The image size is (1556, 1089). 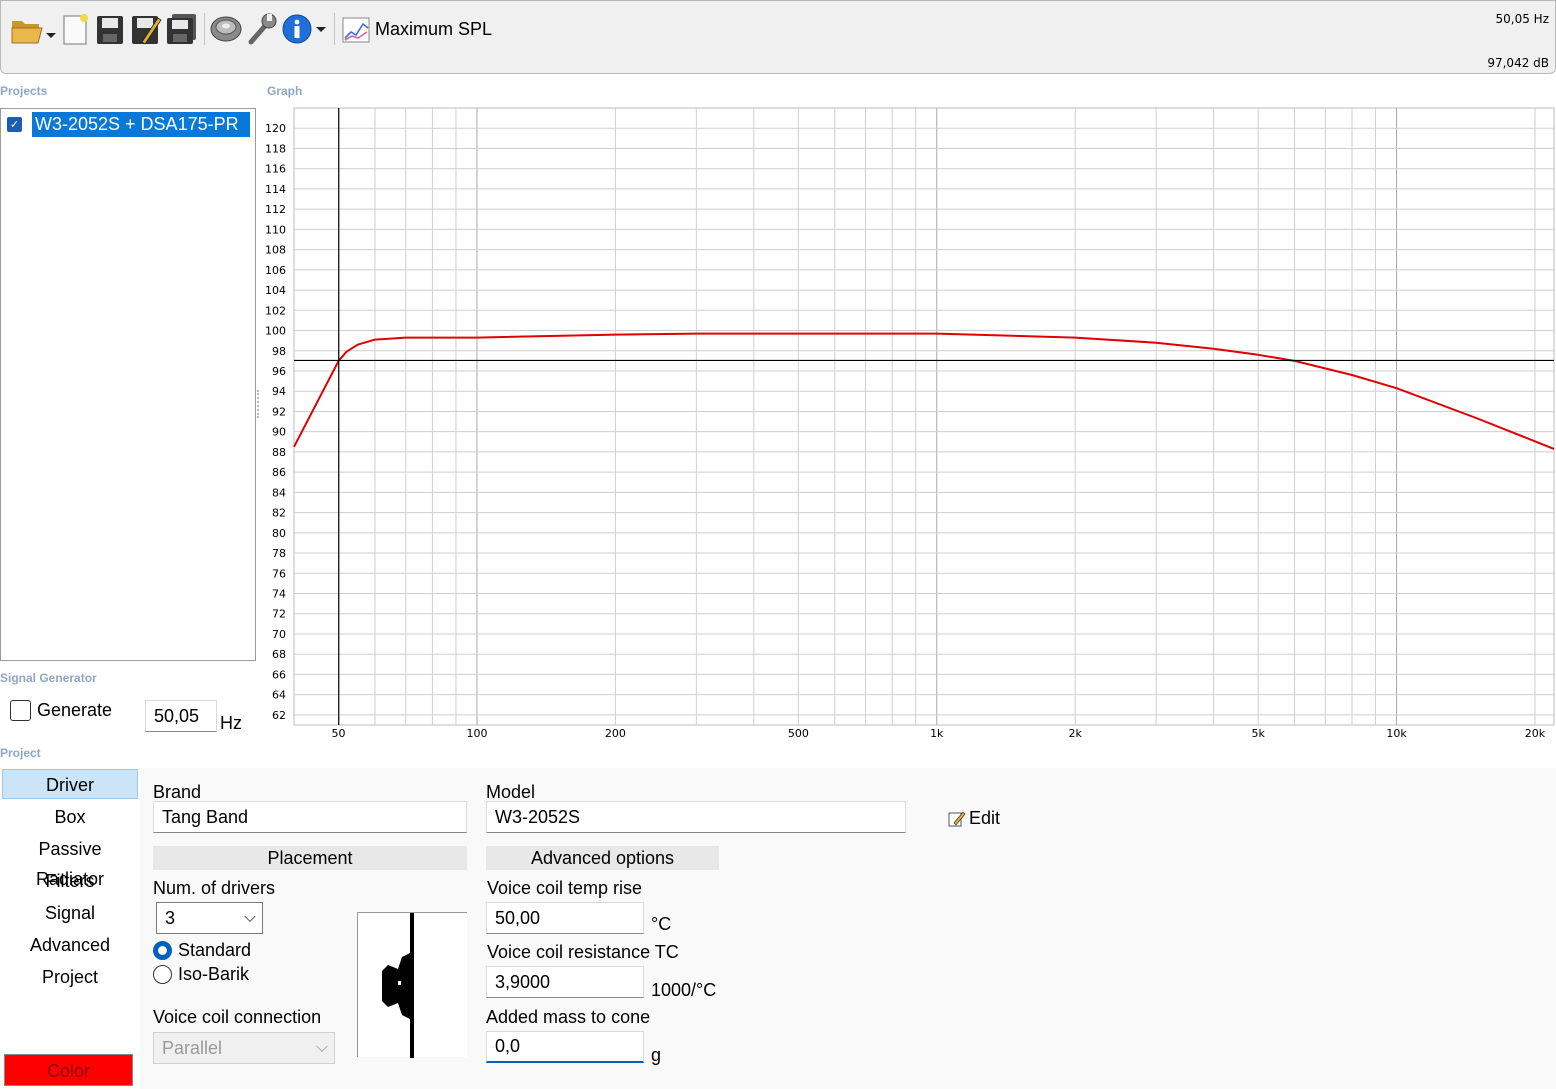 I want to click on y-tick-label: 68, so click(x=279, y=654).